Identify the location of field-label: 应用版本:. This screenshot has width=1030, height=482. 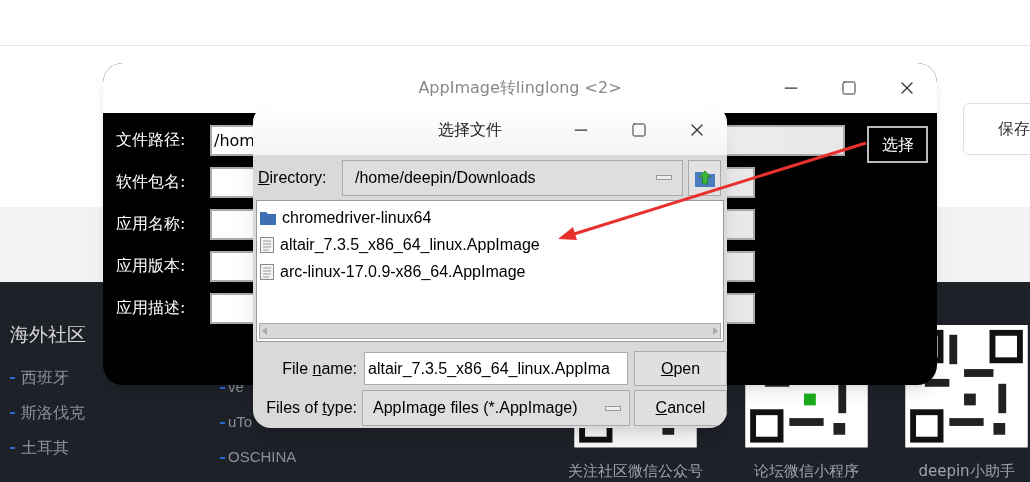
(151, 266).